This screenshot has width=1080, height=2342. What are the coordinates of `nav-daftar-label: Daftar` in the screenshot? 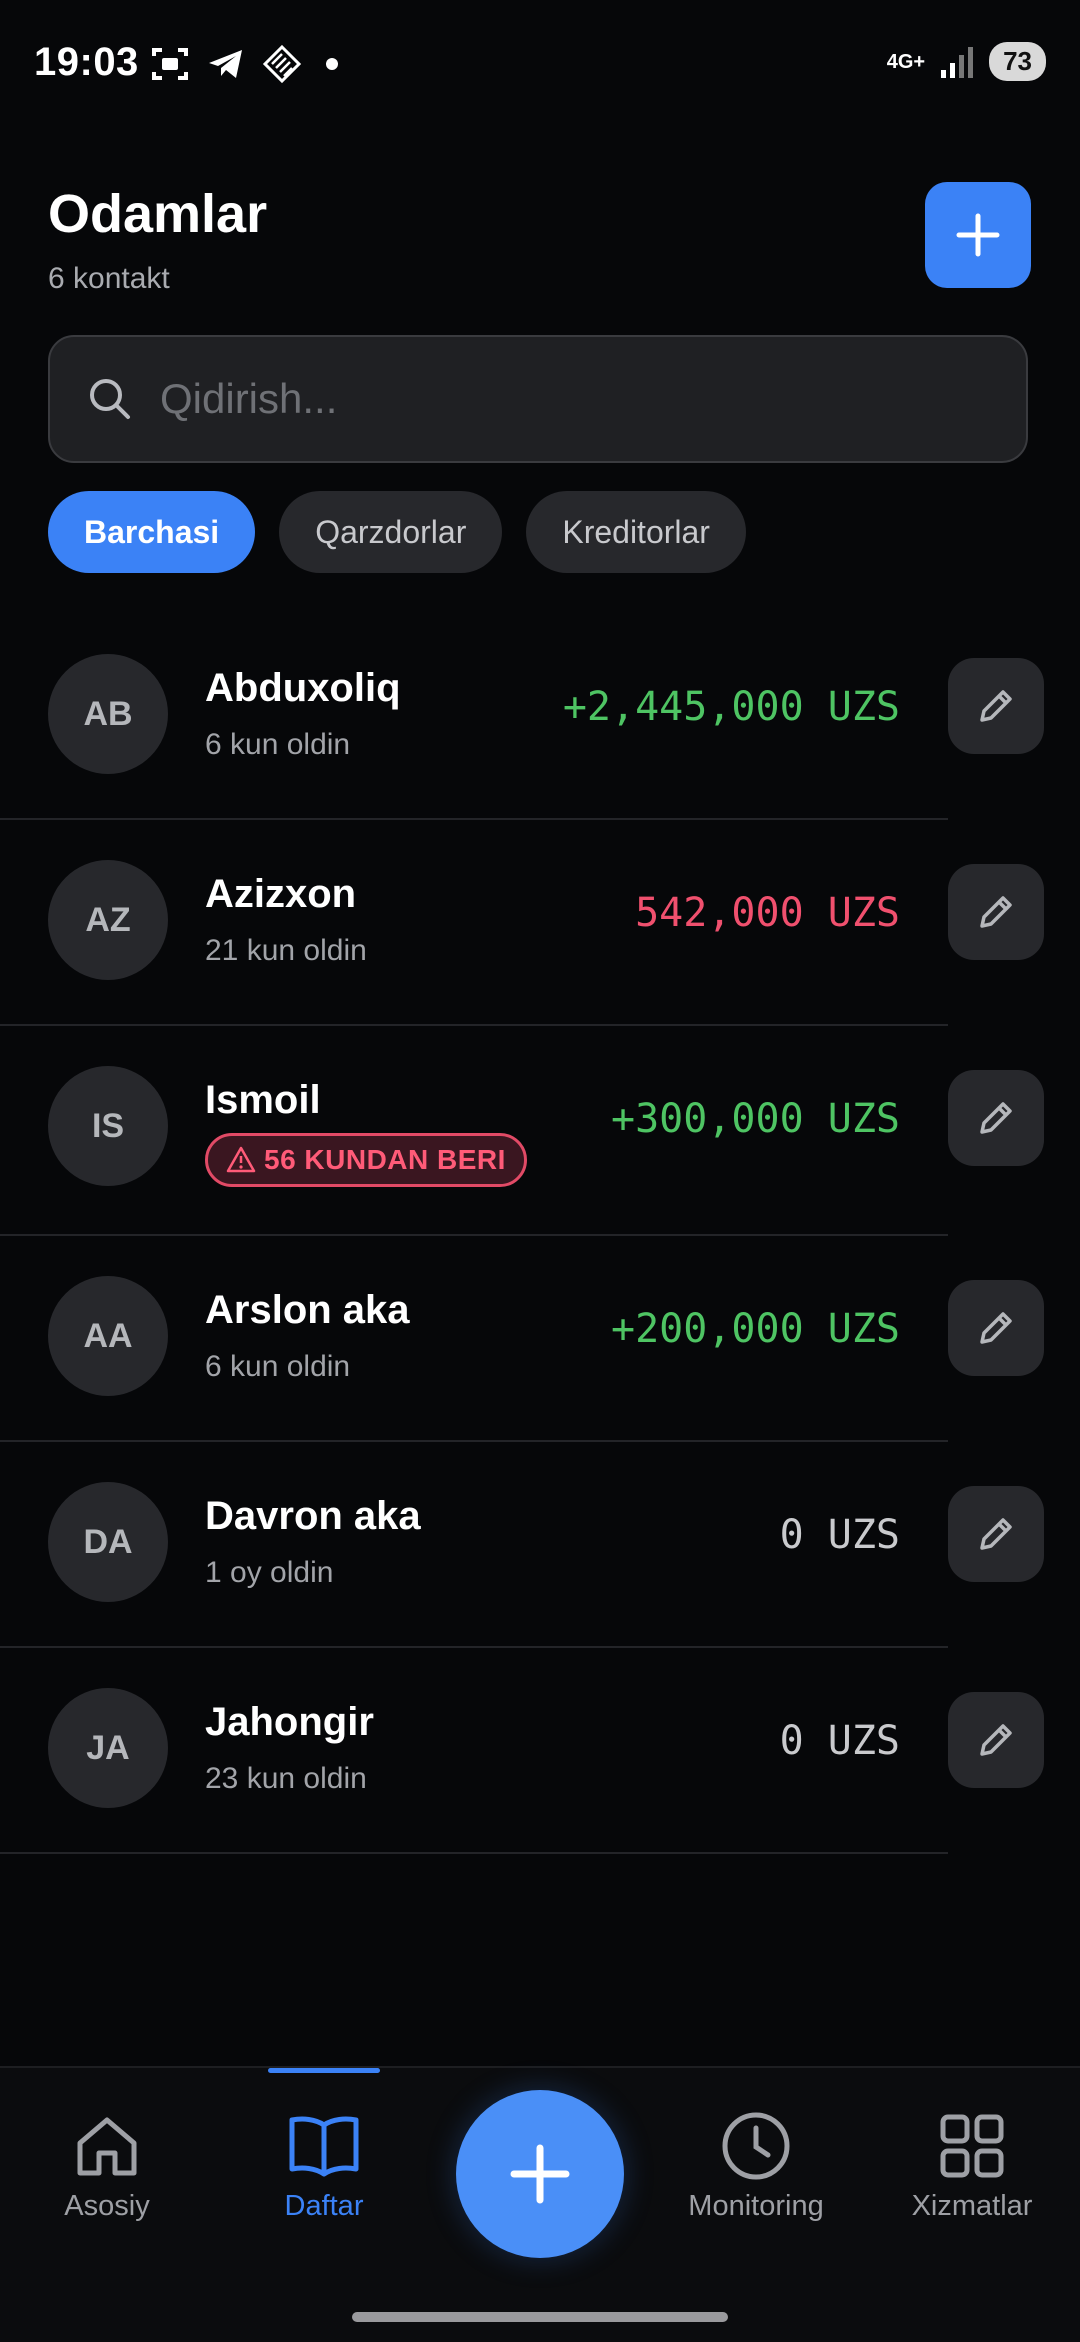 It's located at (324, 2206).